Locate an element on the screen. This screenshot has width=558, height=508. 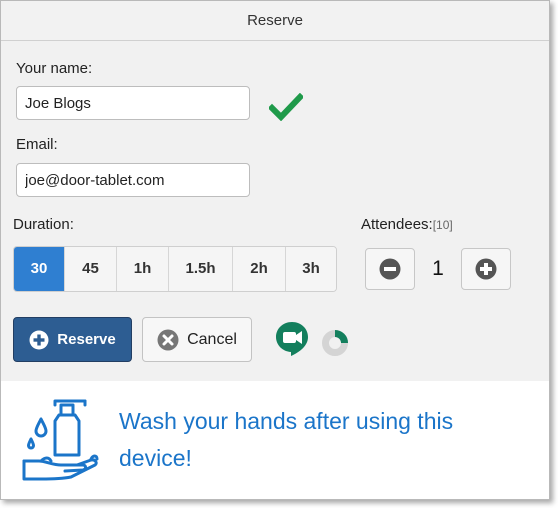
email-input is located at coordinates (133, 180).